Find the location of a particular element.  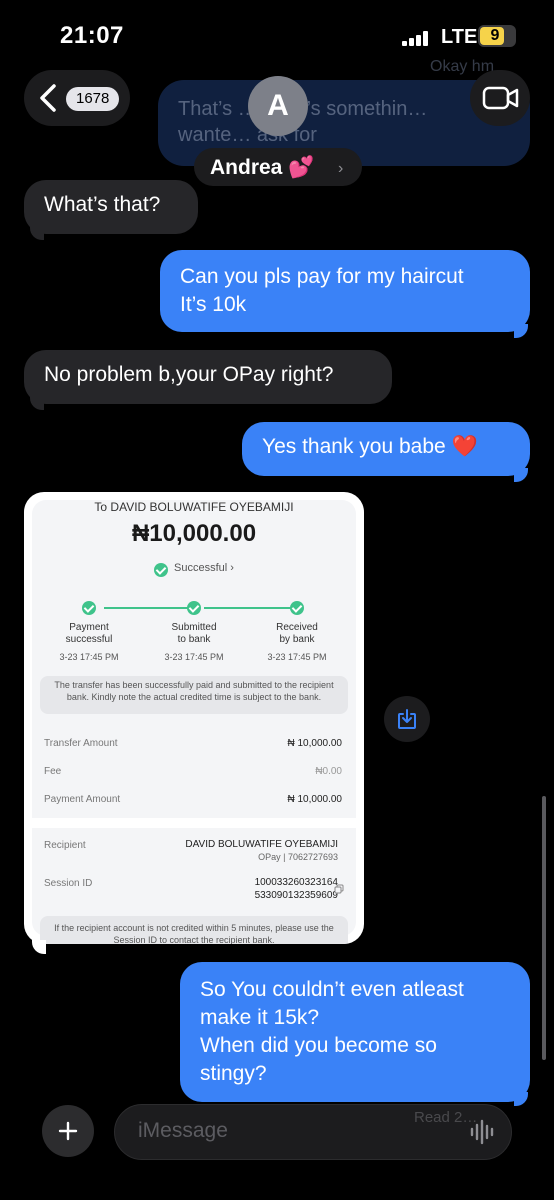

recipient-name: DAVID BOLUWATIFE OYEBAMIJI is located at coordinates (261, 844).